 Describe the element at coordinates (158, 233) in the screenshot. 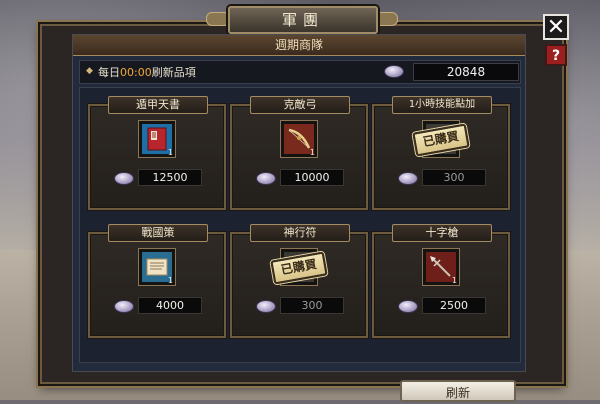

I see `item-name: 戰國策` at that location.